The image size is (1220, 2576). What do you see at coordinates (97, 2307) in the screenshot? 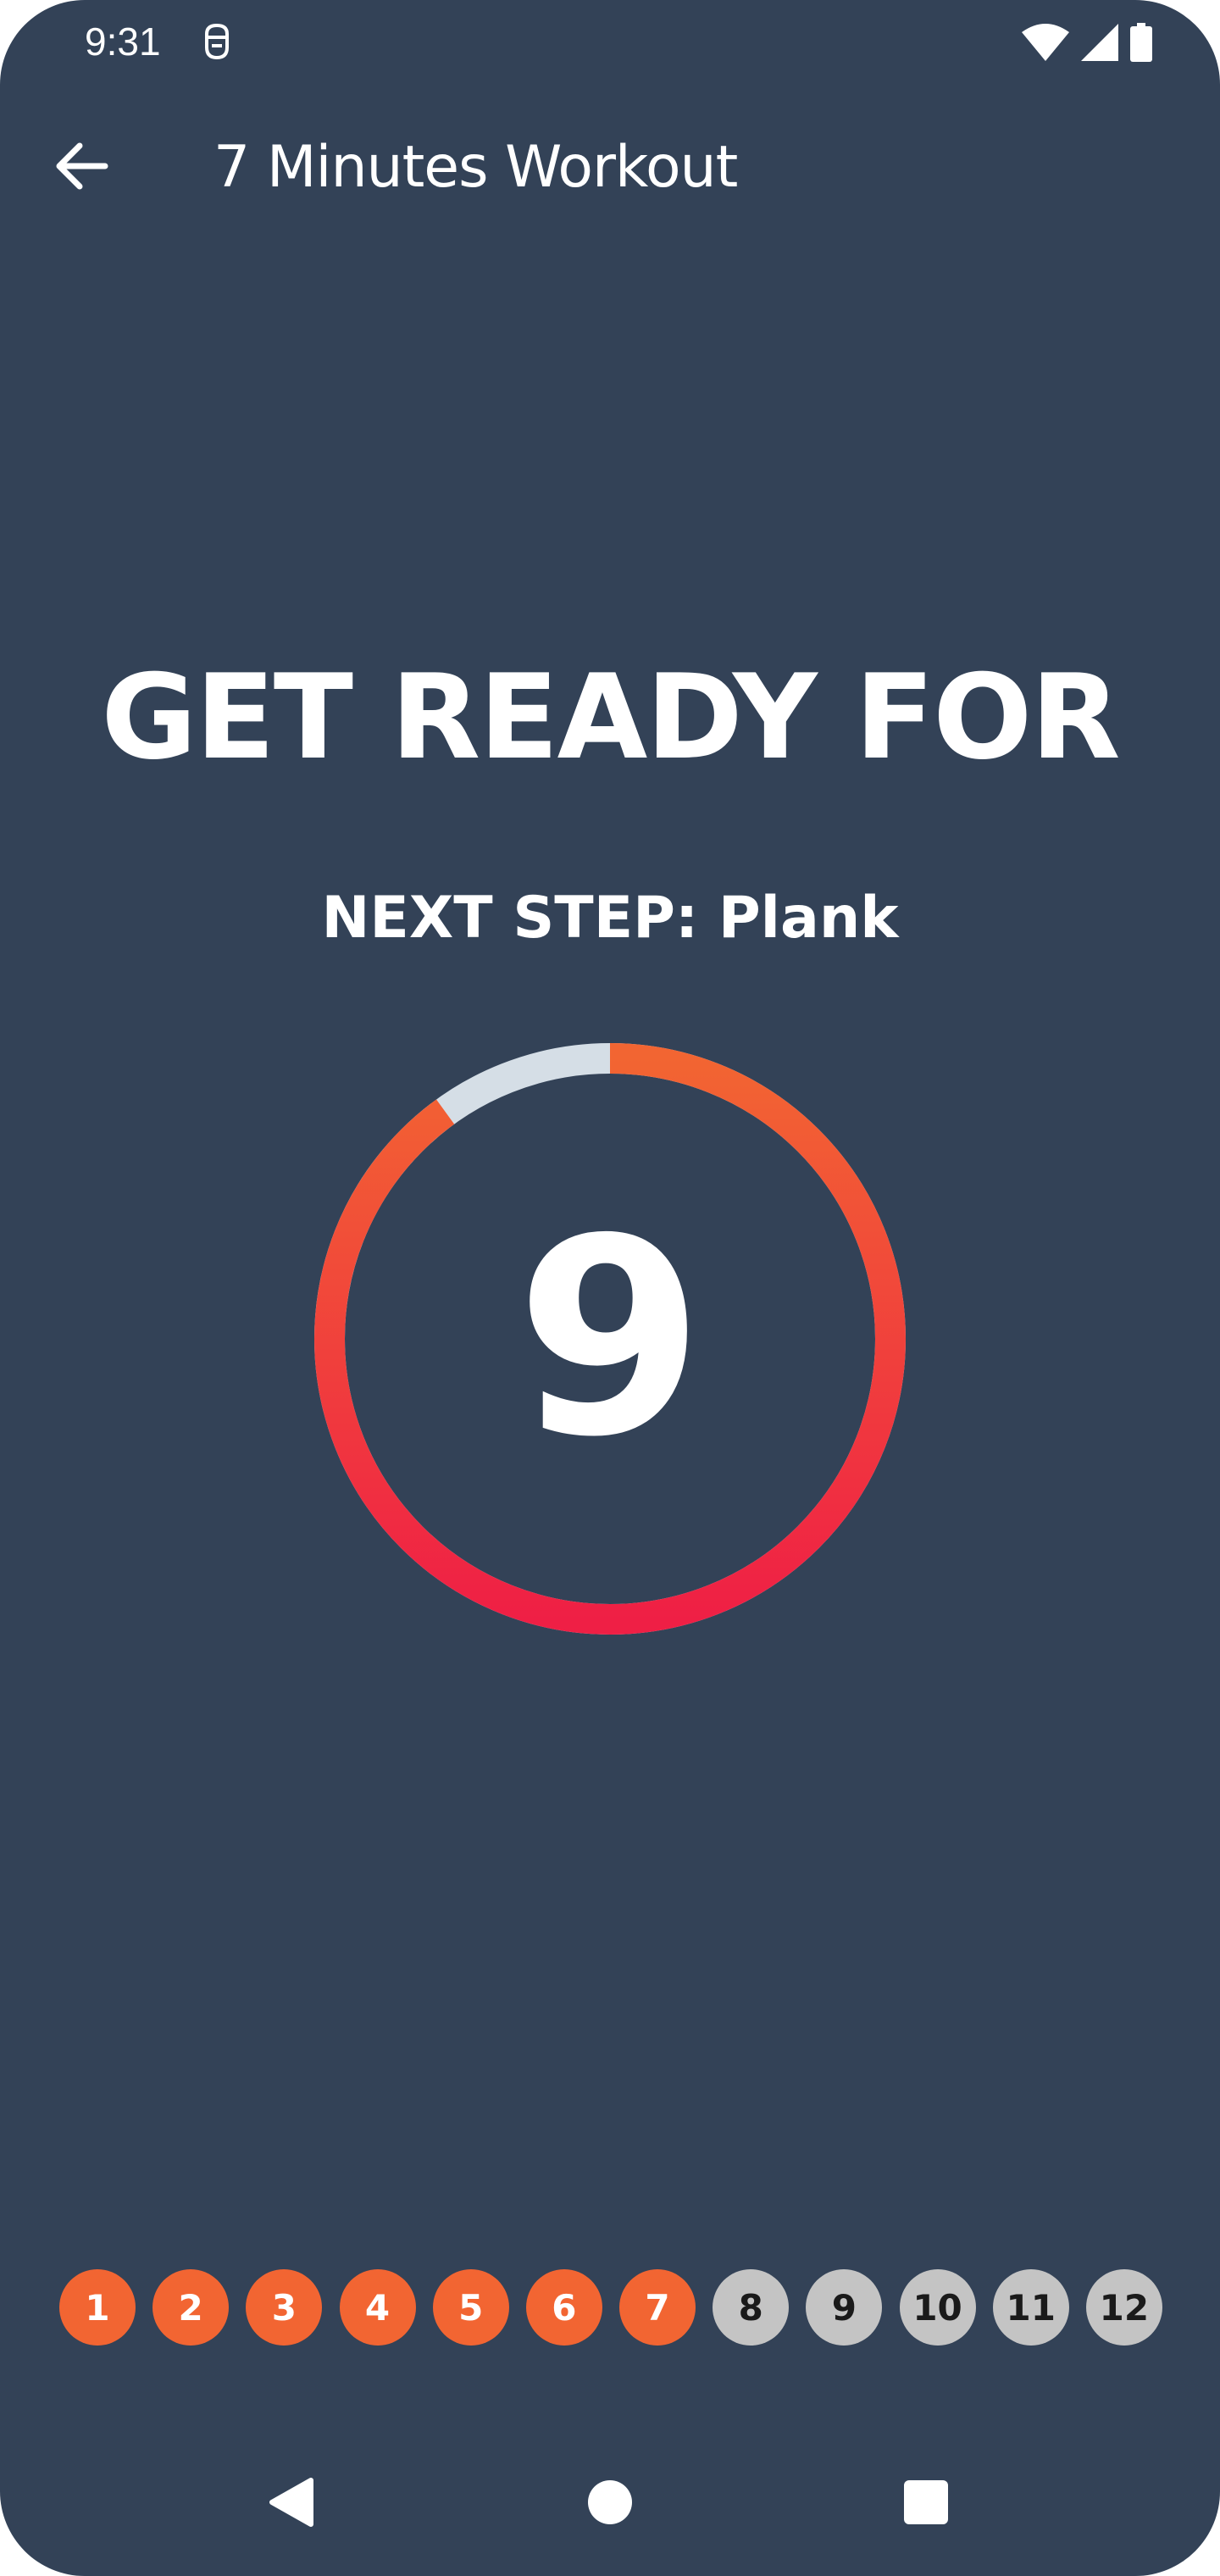
I see `step-indicator-1: 1` at bounding box center [97, 2307].